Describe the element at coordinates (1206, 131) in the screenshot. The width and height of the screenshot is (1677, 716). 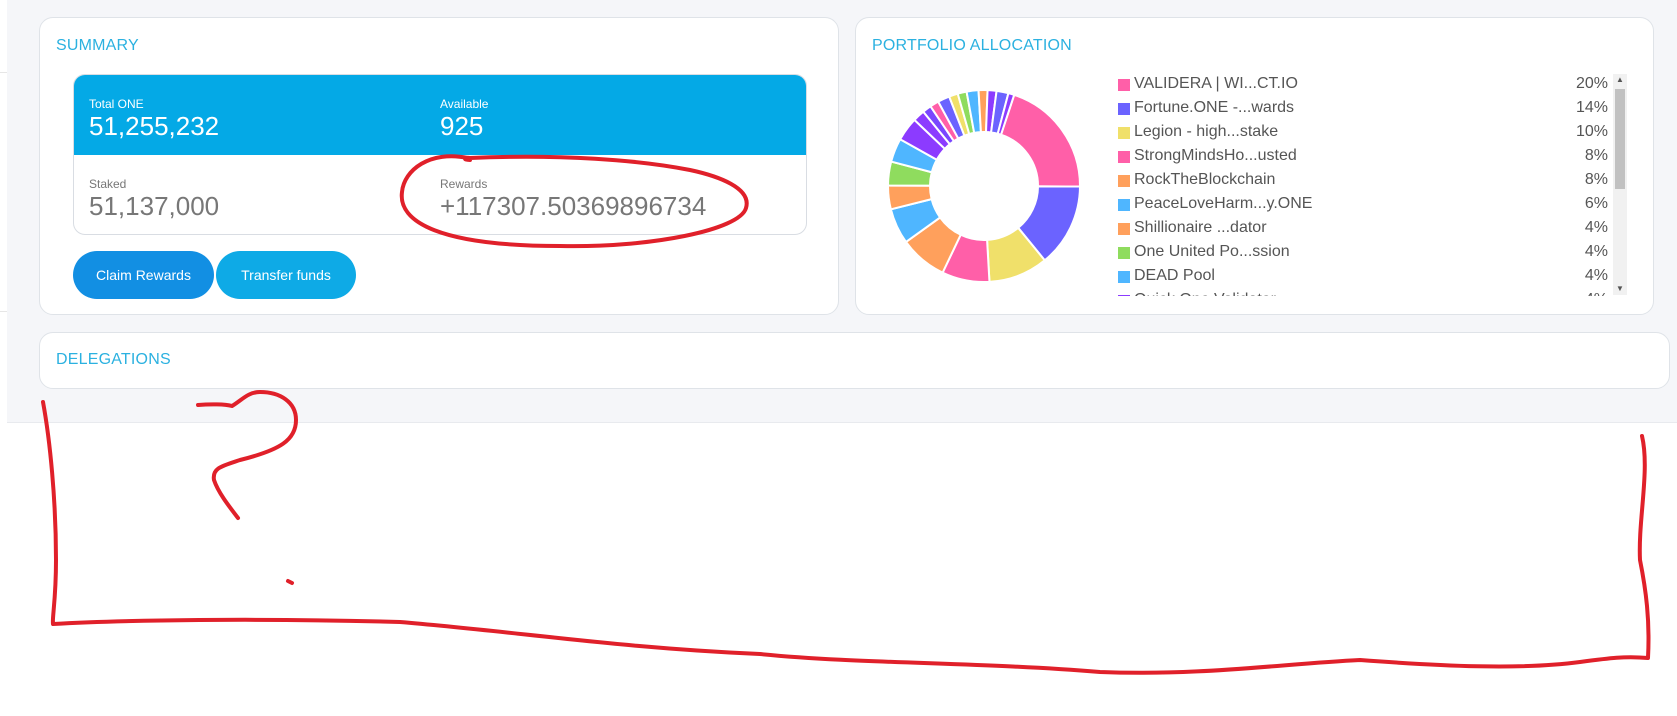
I see `legend-label: Legion - high...stake` at that location.